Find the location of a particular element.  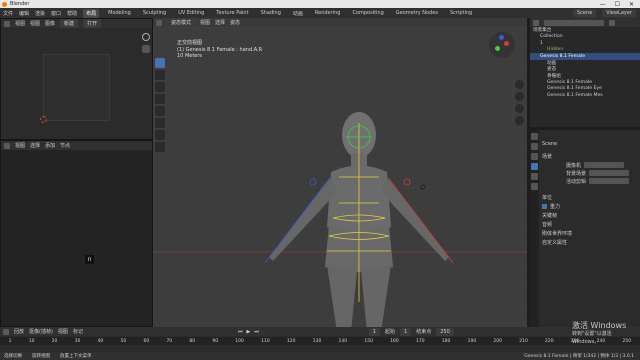

tab-sculpting: Sculpting is located at coordinates (154, 13).